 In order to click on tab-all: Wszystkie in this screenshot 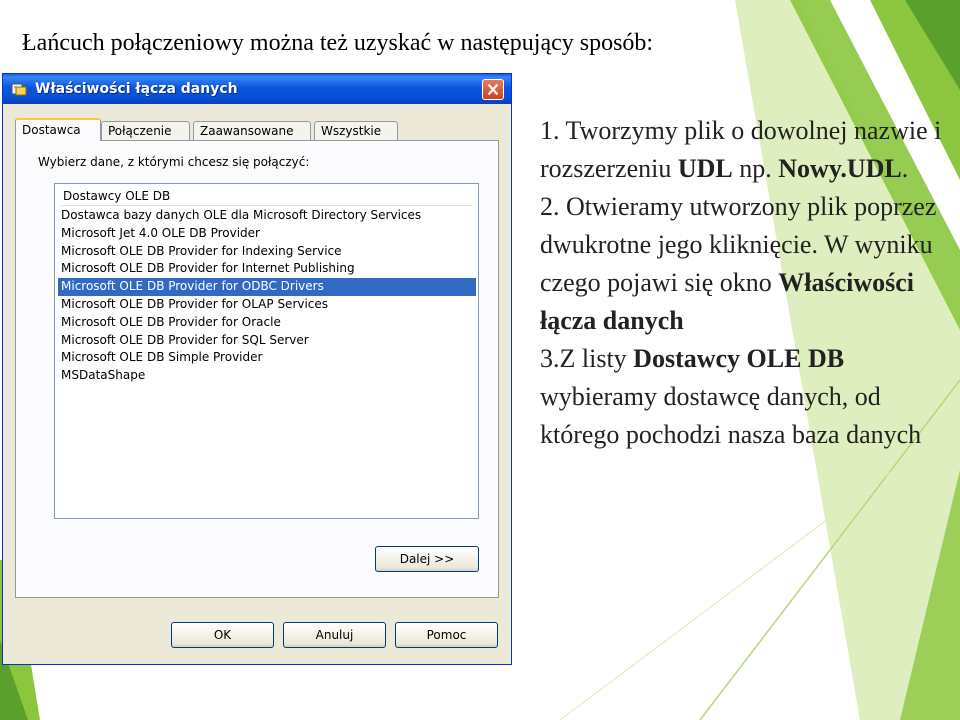, I will do `click(356, 130)`.